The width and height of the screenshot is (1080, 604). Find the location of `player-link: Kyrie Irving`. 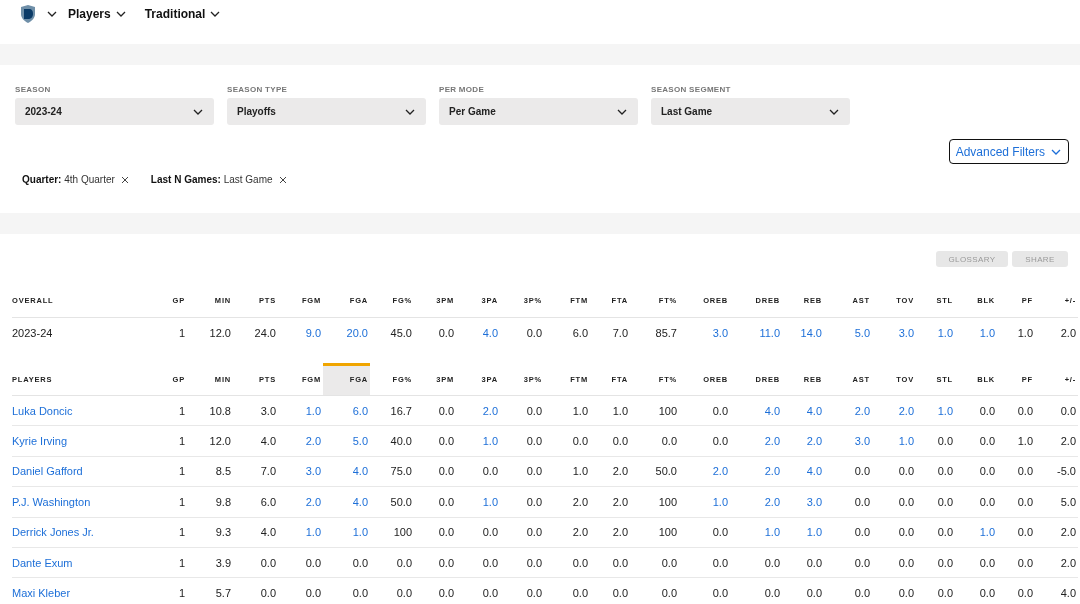

player-link: Kyrie Irving is located at coordinates (87, 441).